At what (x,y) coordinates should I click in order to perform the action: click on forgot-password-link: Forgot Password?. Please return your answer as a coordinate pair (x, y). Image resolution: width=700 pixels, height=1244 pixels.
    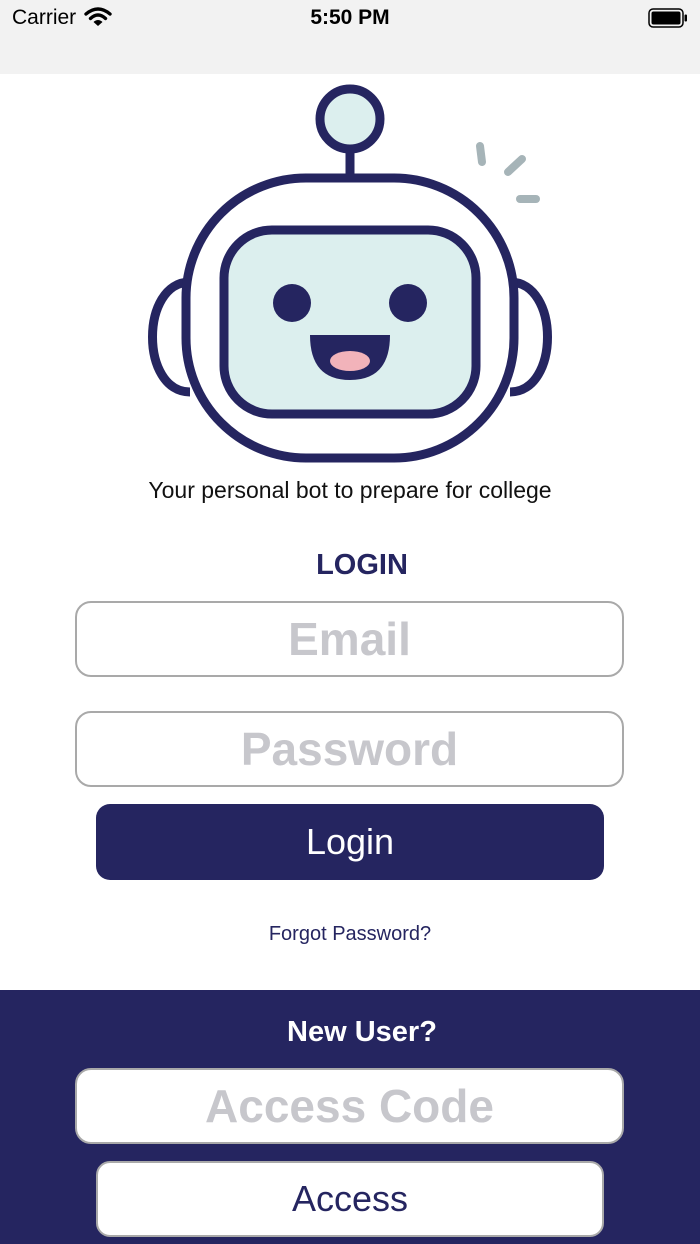
    Looking at the image, I should click on (350, 934).